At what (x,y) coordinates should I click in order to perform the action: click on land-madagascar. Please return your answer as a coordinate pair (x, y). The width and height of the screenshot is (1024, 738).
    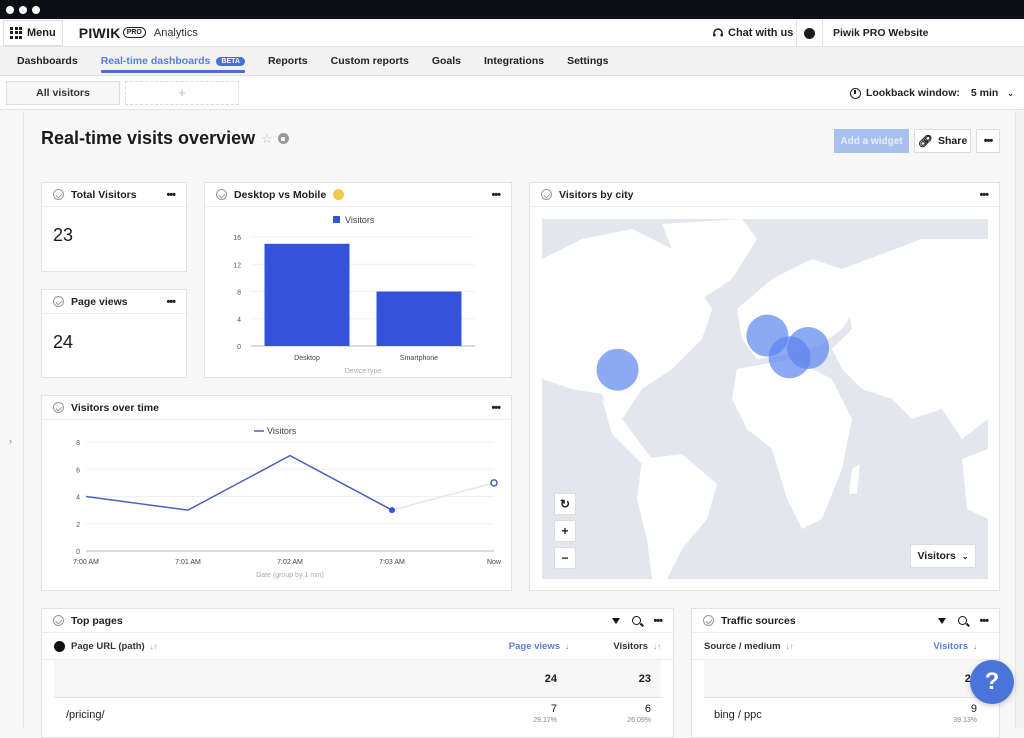
    Looking at the image, I should click on (854, 479).